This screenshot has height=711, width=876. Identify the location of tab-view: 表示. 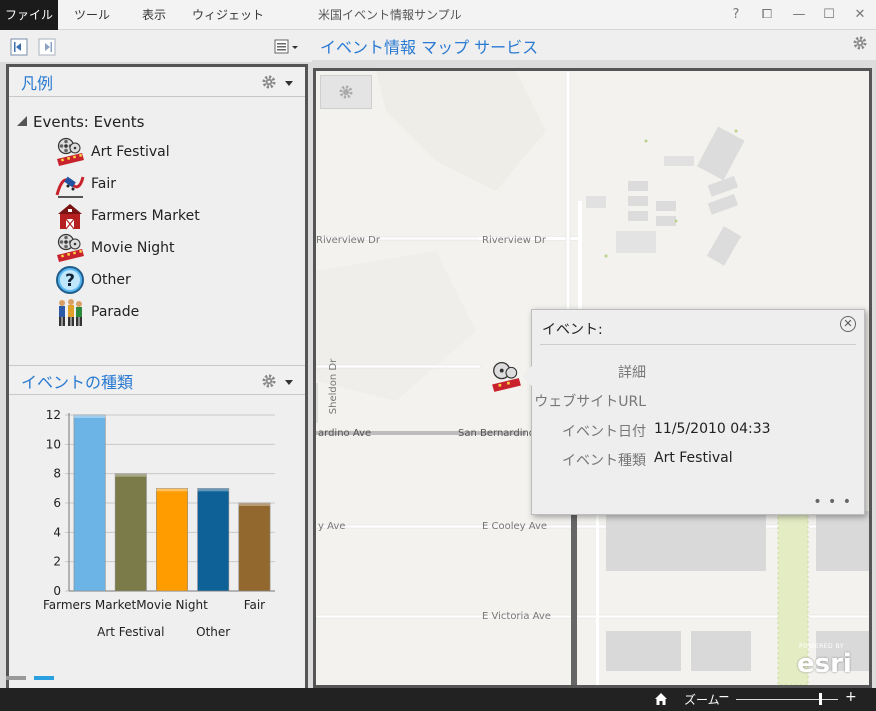
(154, 15).